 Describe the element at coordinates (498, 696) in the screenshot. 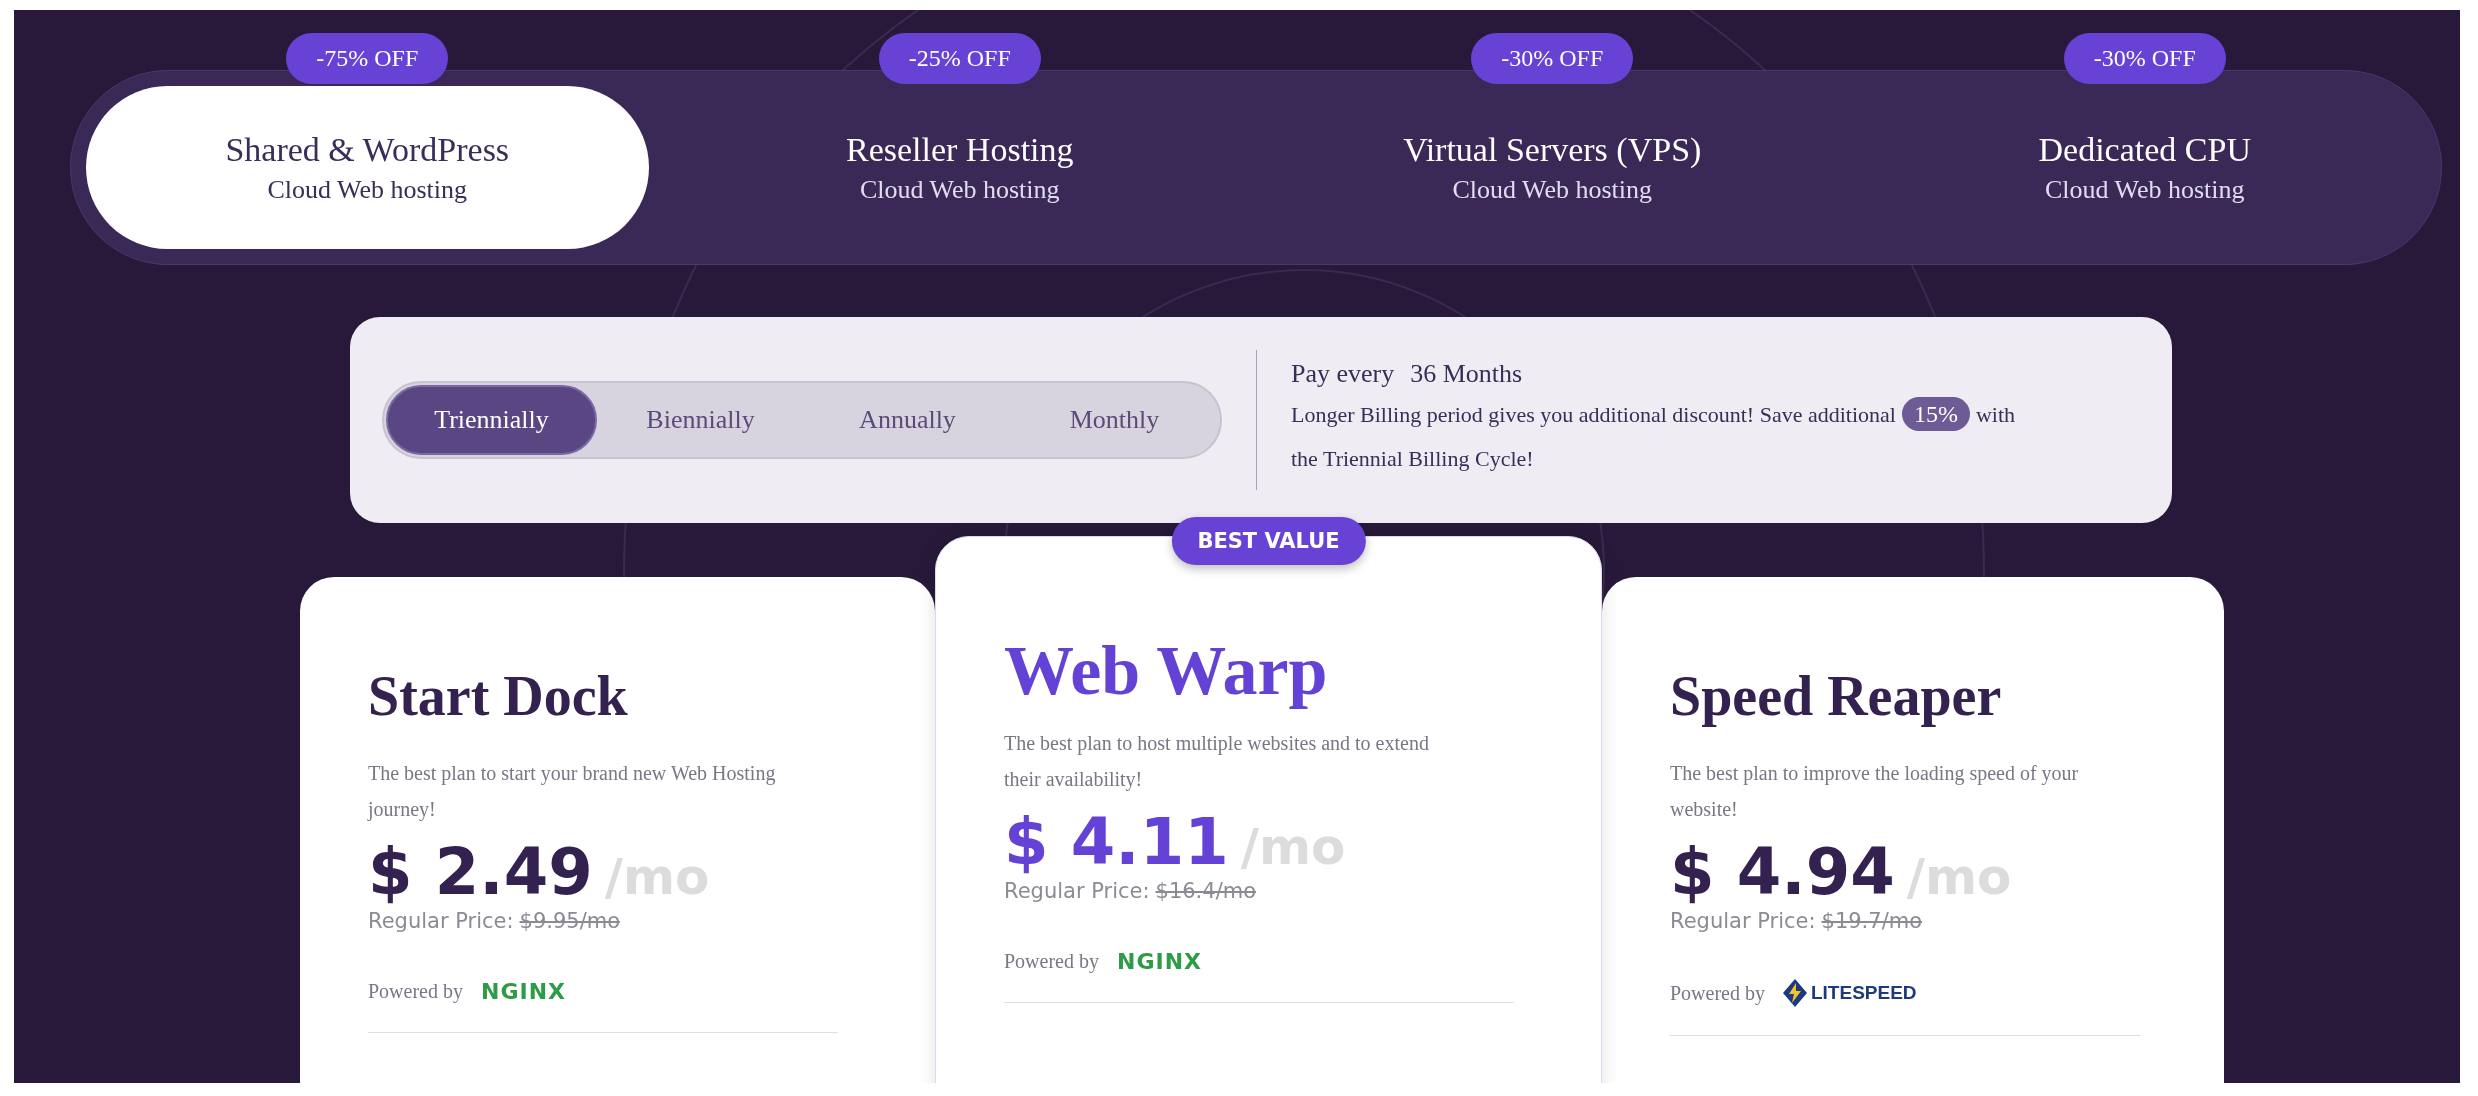

I see `plan-name: Start Dock` at that location.